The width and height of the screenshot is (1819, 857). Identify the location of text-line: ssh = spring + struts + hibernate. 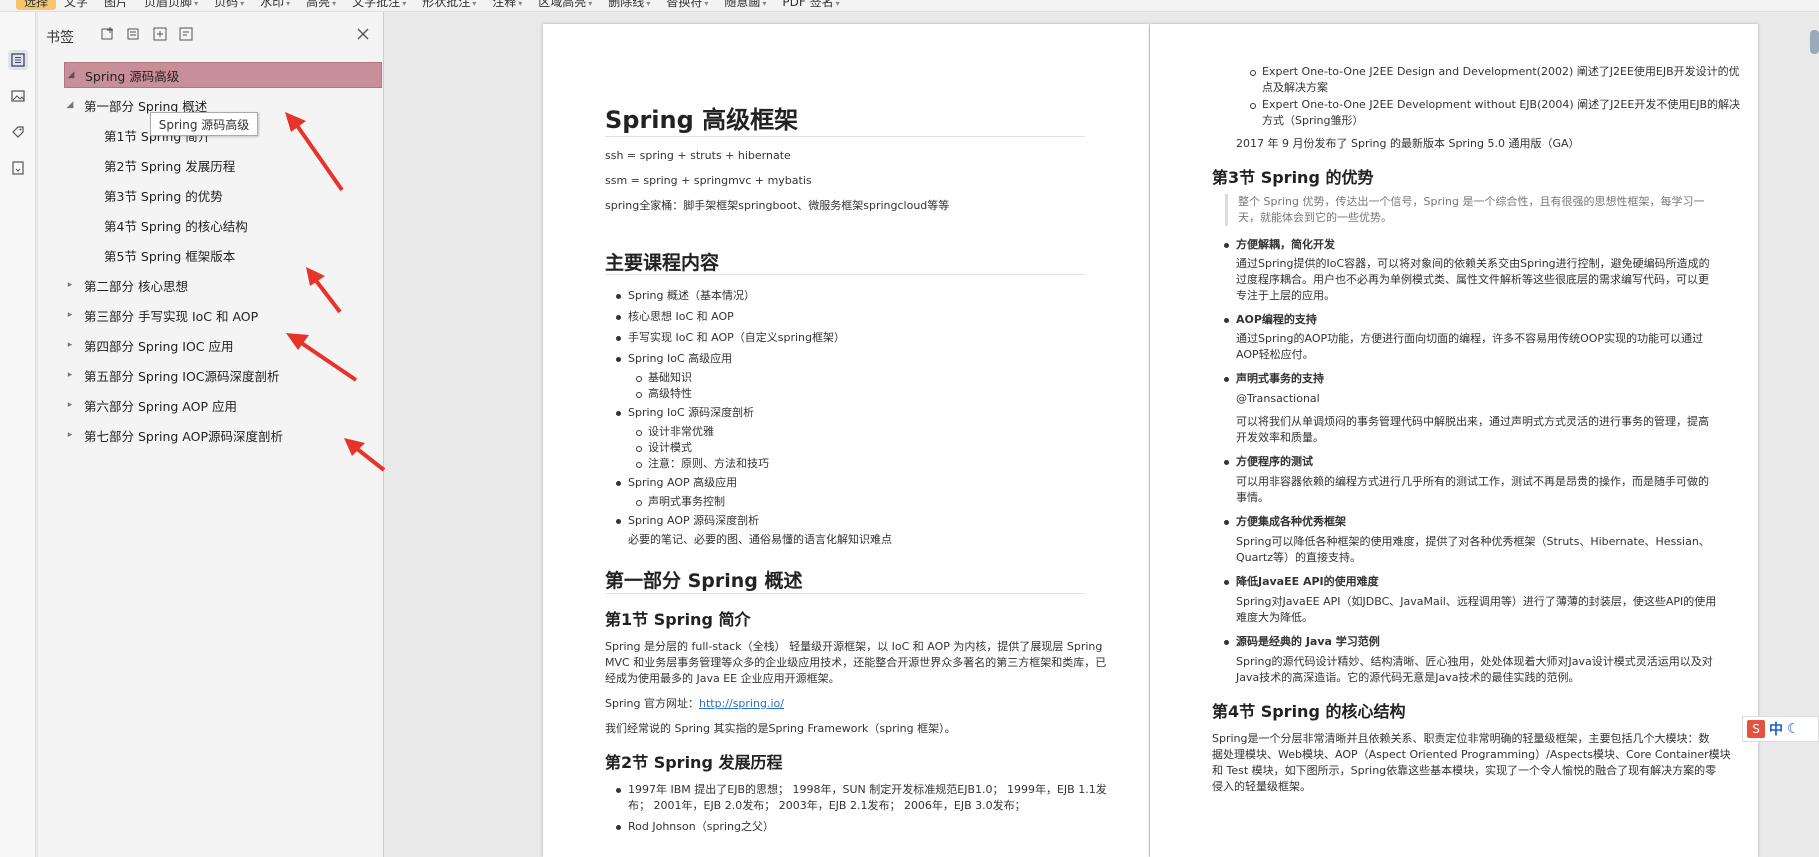
(698, 155).